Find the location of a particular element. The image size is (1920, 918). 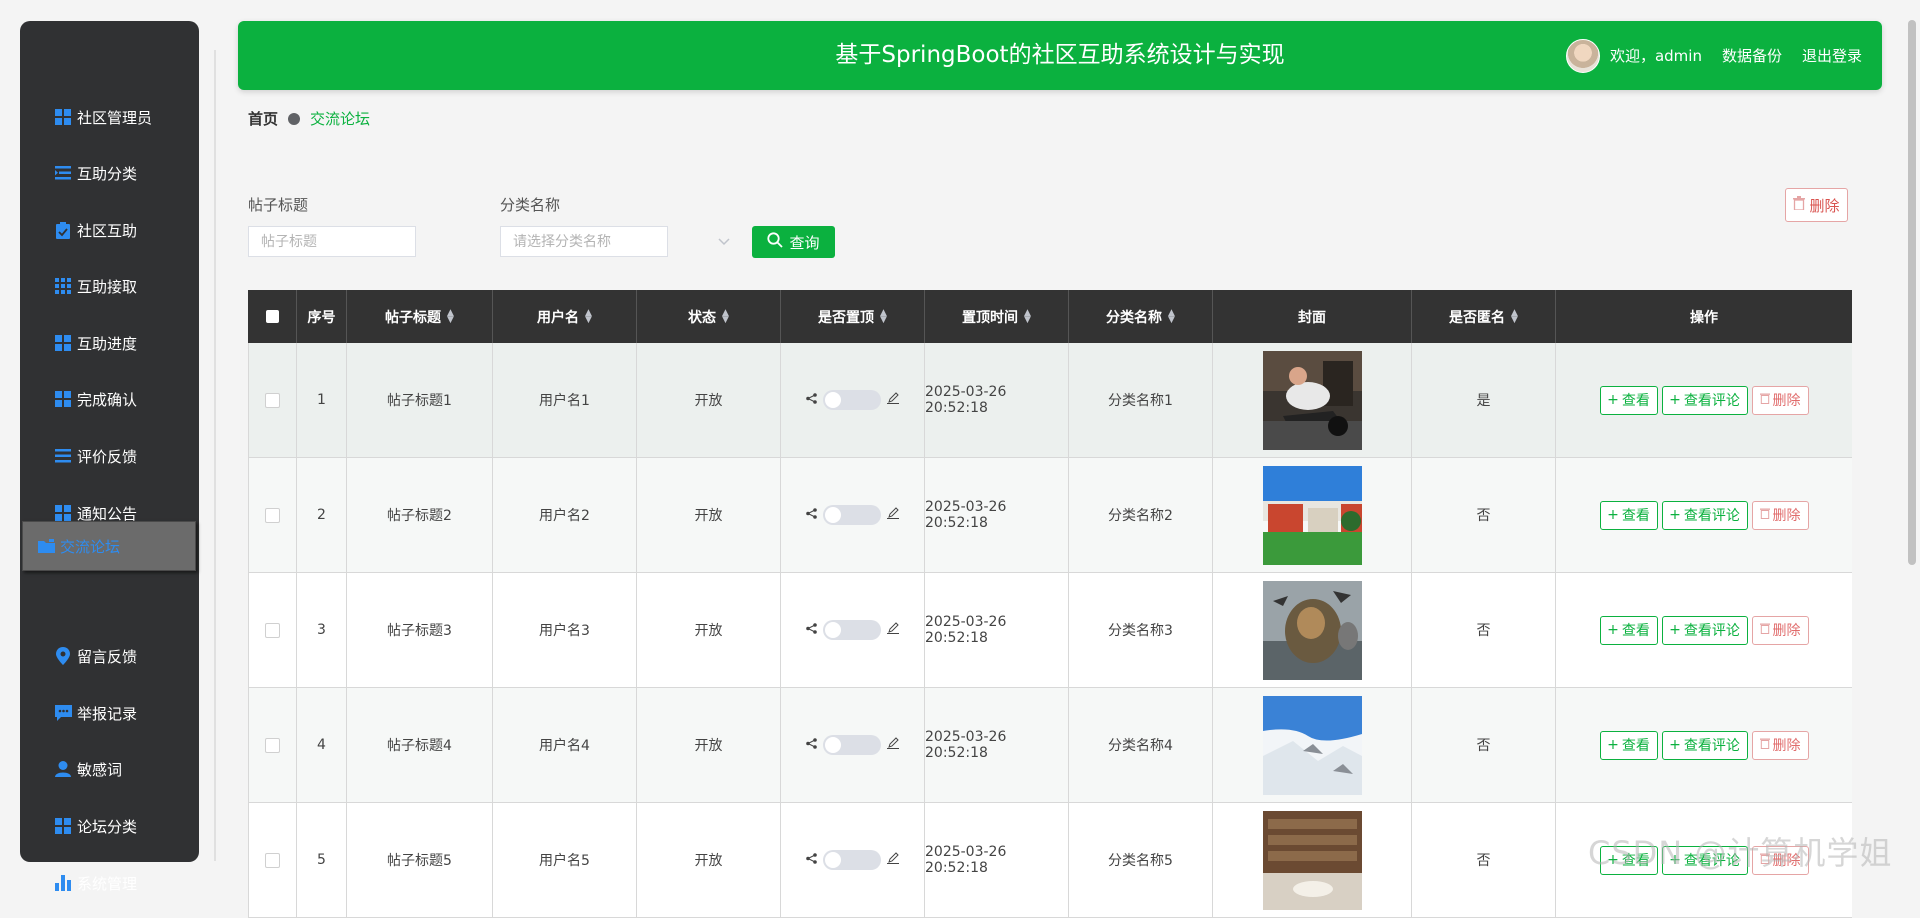

sidebar-item-system-management: 系统管理 is located at coordinates (109, 883).